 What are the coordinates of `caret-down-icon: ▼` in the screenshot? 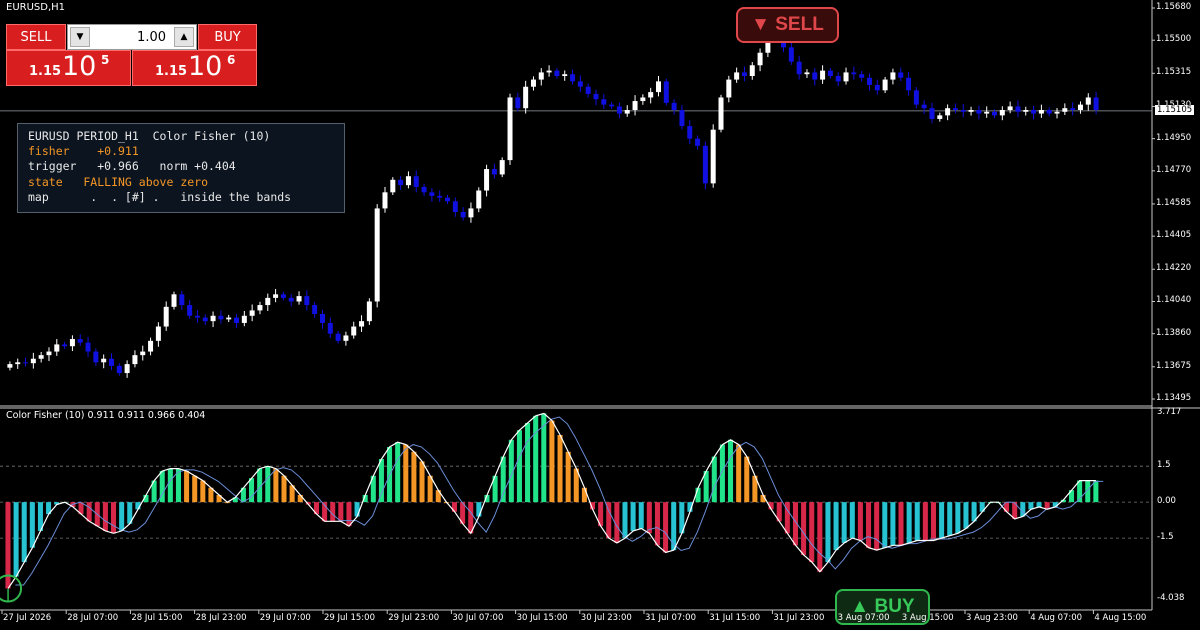 It's located at (80, 37).